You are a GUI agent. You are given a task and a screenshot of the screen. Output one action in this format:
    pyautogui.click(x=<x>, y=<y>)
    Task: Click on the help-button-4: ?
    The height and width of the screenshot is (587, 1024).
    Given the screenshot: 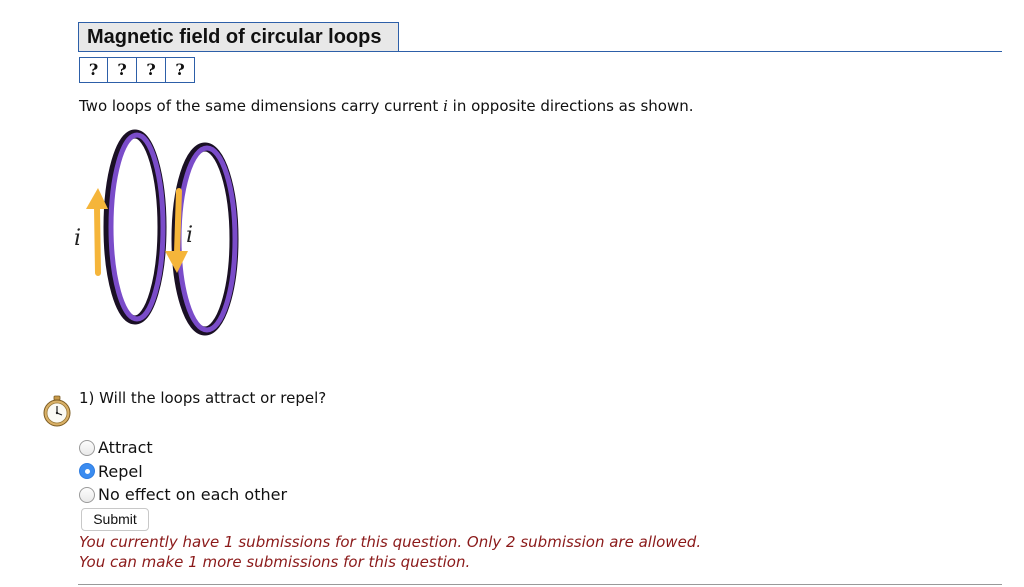 What is the action you would take?
    pyautogui.click(x=180, y=70)
    